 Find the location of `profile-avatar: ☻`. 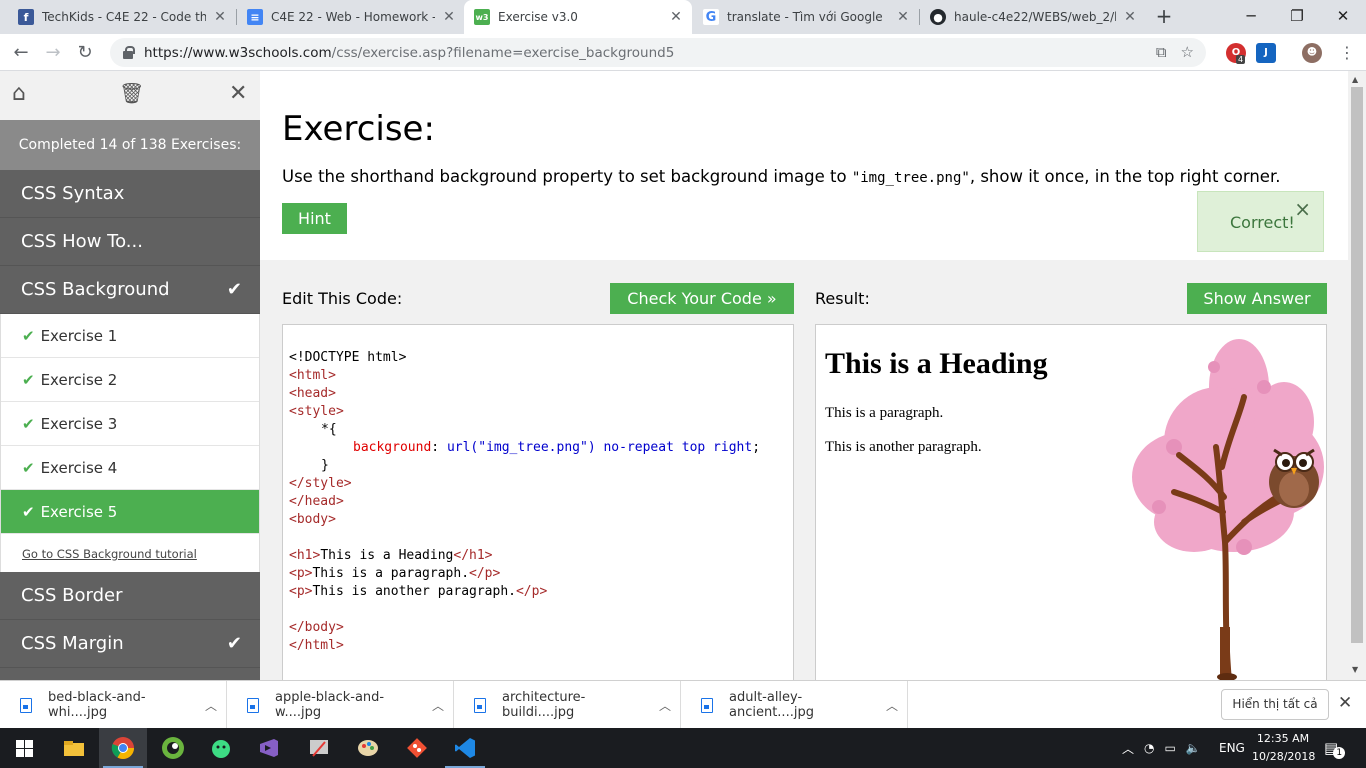

profile-avatar: ☻ is located at coordinates (1312, 53).